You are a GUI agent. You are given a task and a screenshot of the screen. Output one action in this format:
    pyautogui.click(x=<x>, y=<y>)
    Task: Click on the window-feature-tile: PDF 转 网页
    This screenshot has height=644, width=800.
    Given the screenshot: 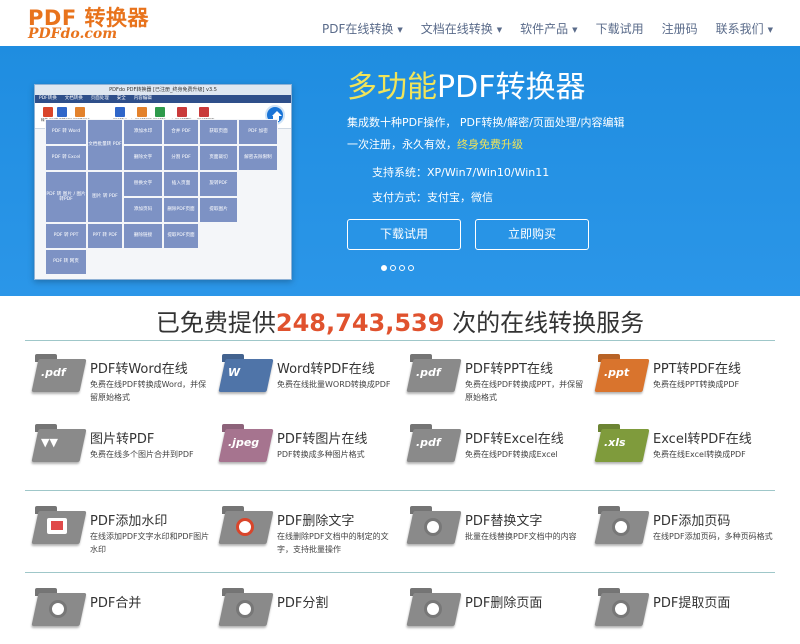 What is the action you would take?
    pyautogui.click(x=66, y=262)
    